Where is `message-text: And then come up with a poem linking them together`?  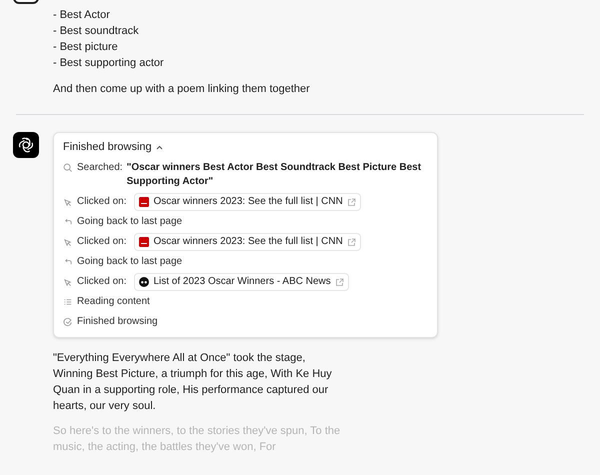 message-text: And then come up with a poem linking them together is located at coordinates (182, 89).